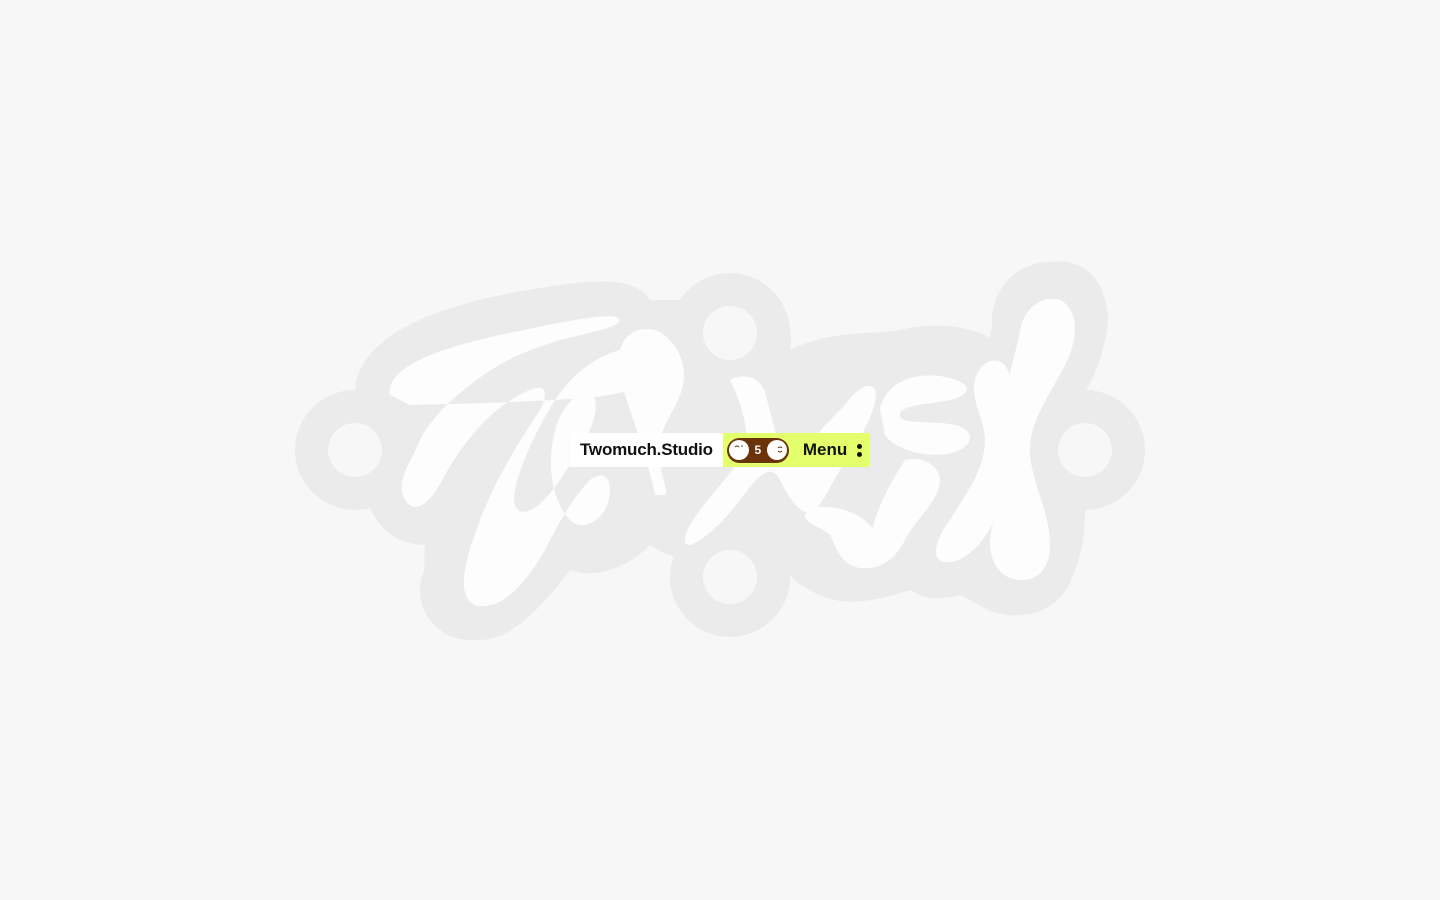 The width and height of the screenshot is (1440, 900). Describe the element at coordinates (796, 450) in the screenshot. I see `menu-block: 5 Menu` at that location.